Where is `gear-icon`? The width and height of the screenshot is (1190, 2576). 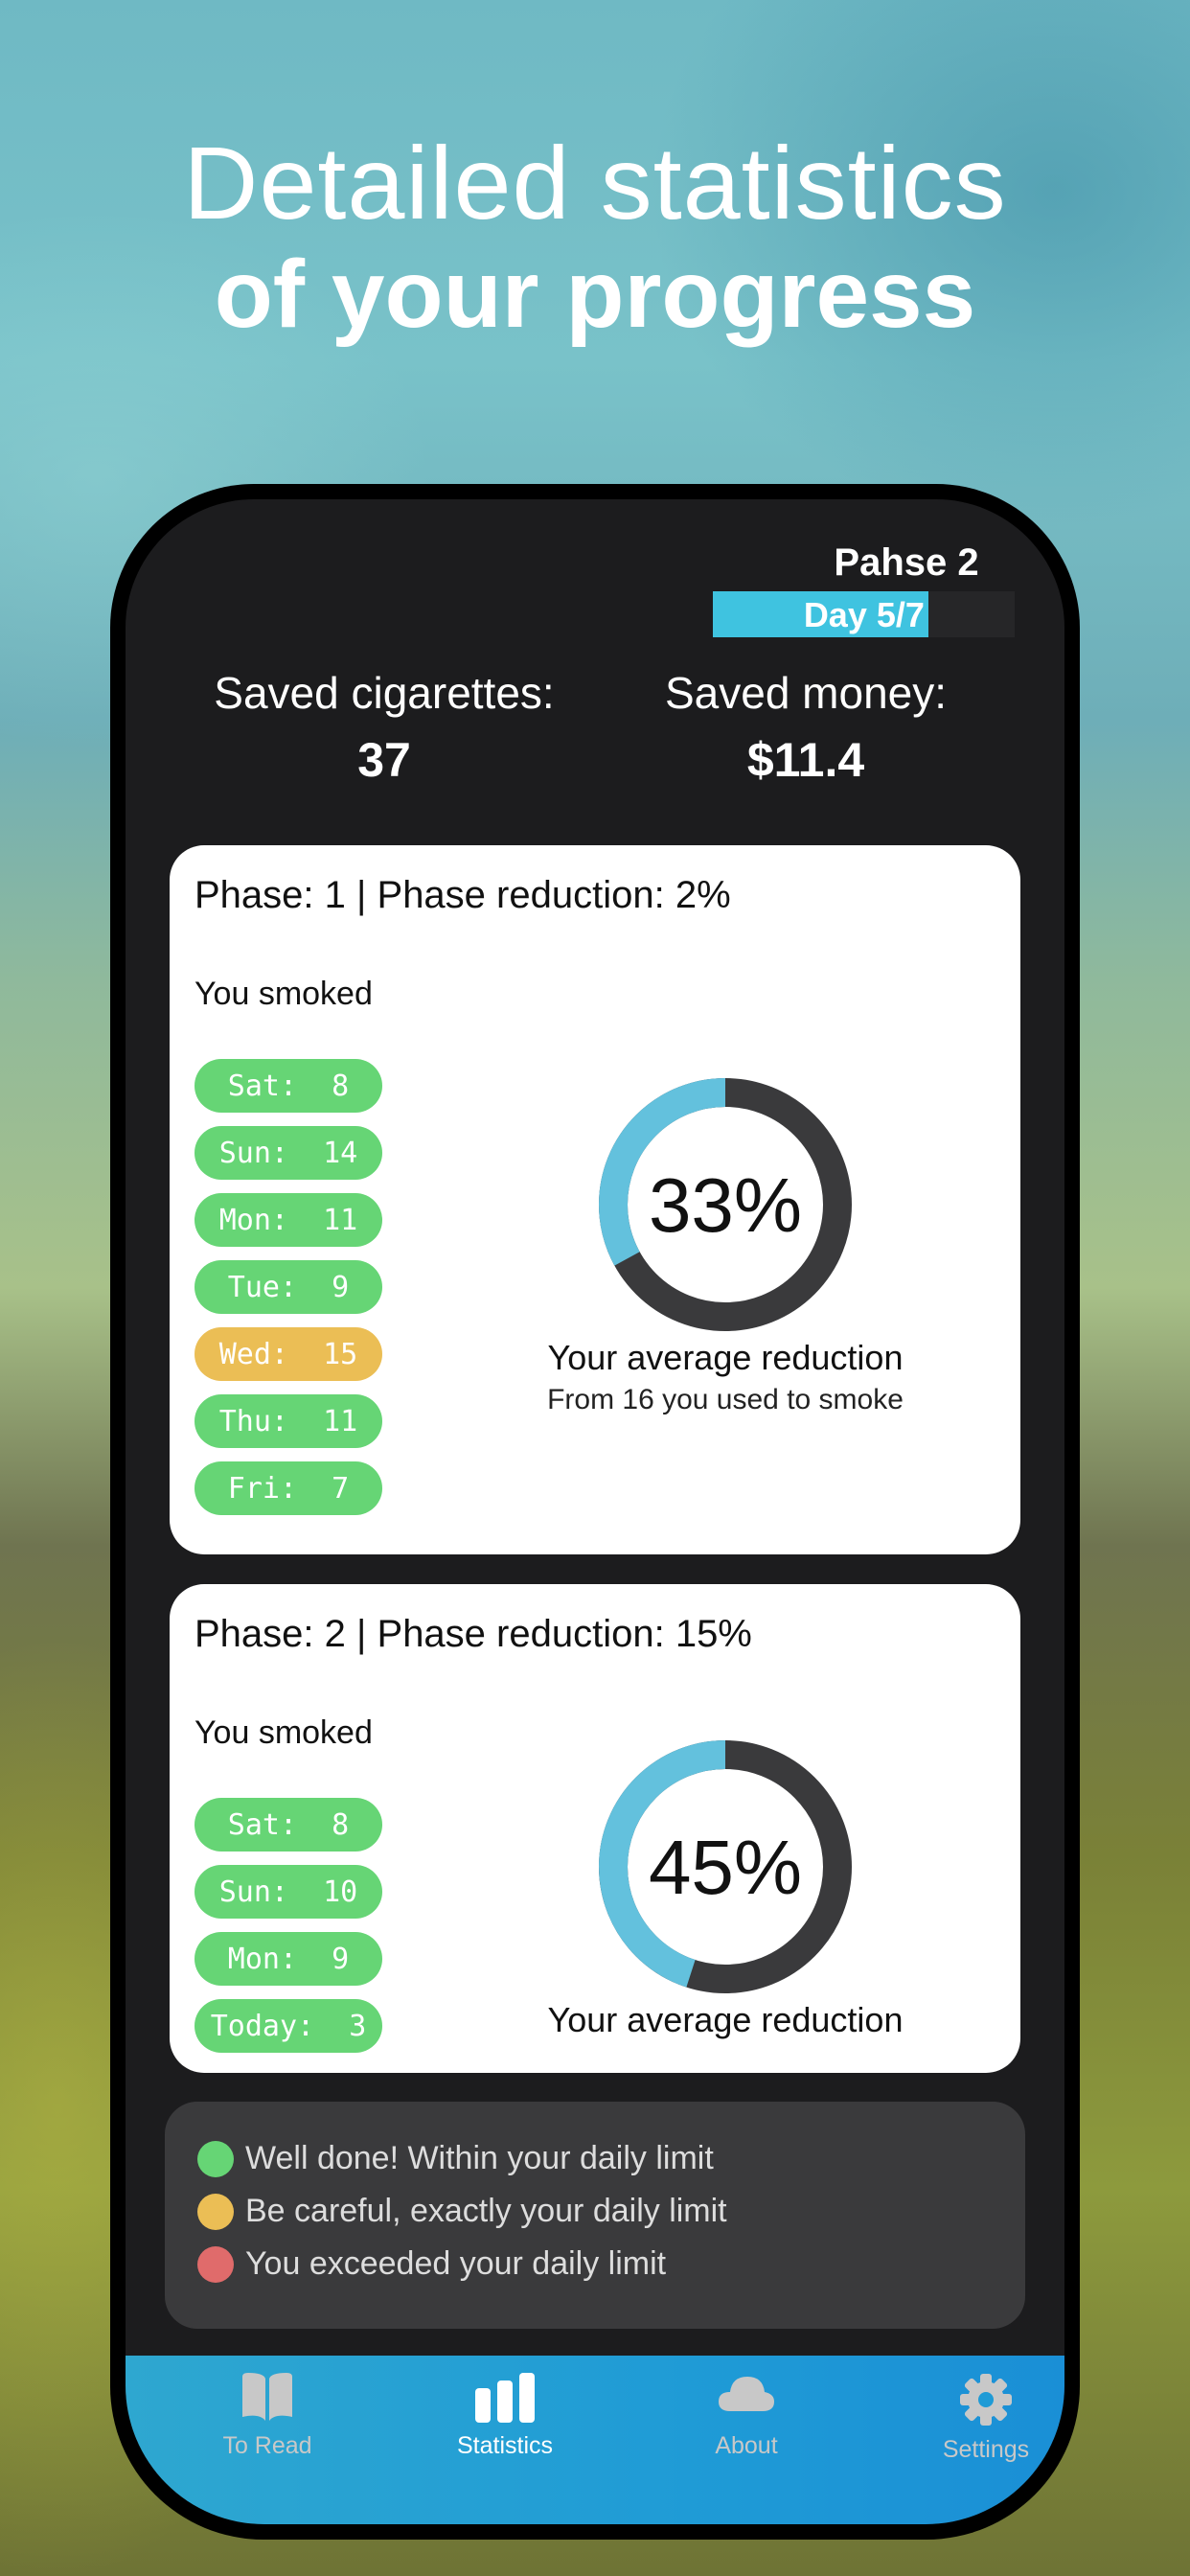 gear-icon is located at coordinates (986, 2400).